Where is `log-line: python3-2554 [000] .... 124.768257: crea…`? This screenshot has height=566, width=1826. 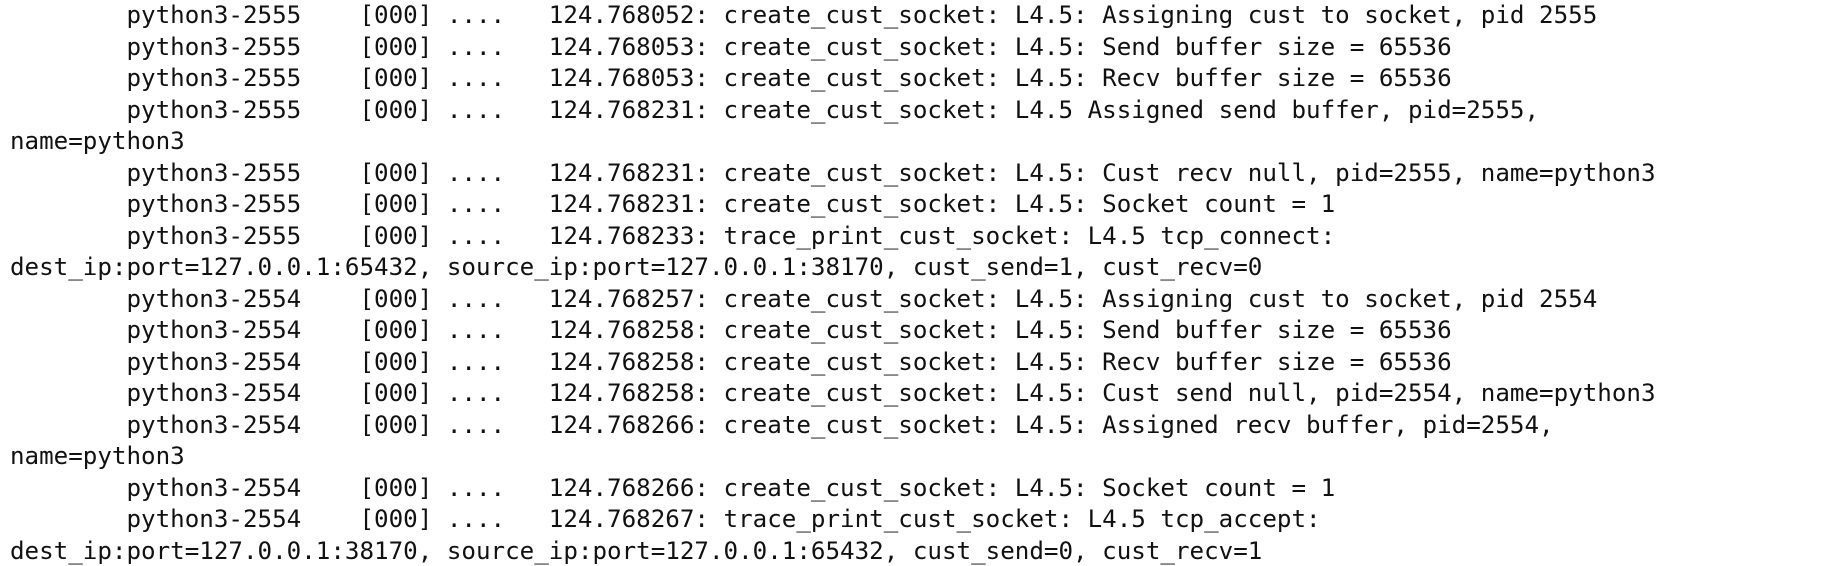 log-line: python3-2554 [000] .... 124.768257: crea… is located at coordinates (804, 298).